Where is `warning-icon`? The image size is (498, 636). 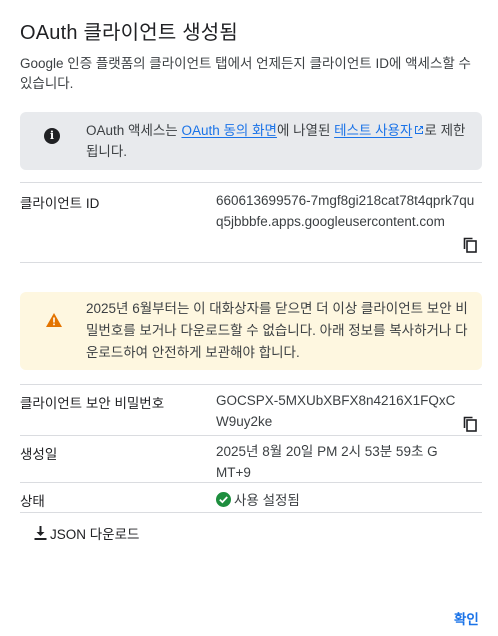
warning-icon is located at coordinates (54, 320).